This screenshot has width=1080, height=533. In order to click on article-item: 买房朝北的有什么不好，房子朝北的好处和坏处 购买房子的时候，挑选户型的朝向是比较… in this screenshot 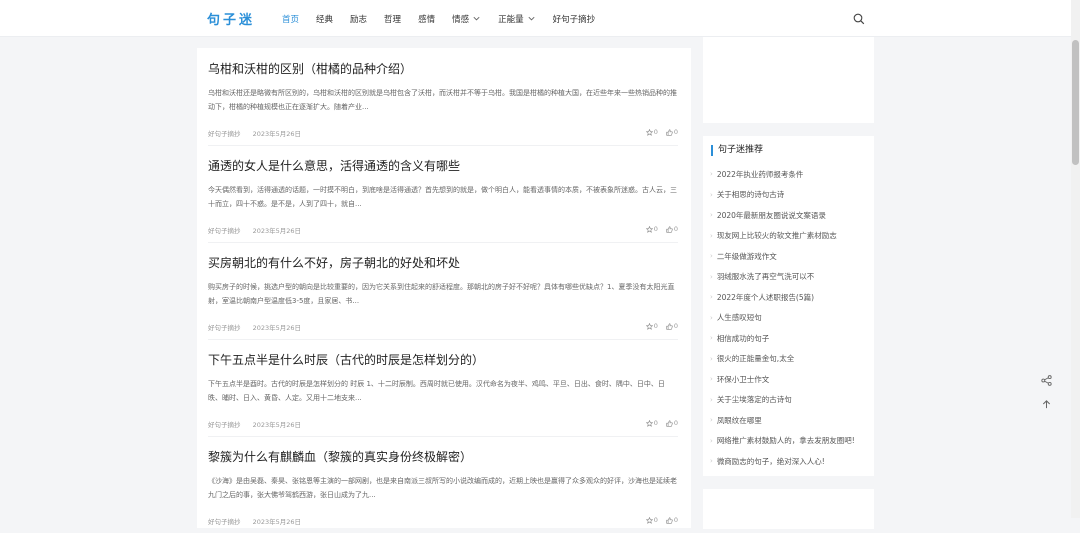, I will do `click(443, 297)`.